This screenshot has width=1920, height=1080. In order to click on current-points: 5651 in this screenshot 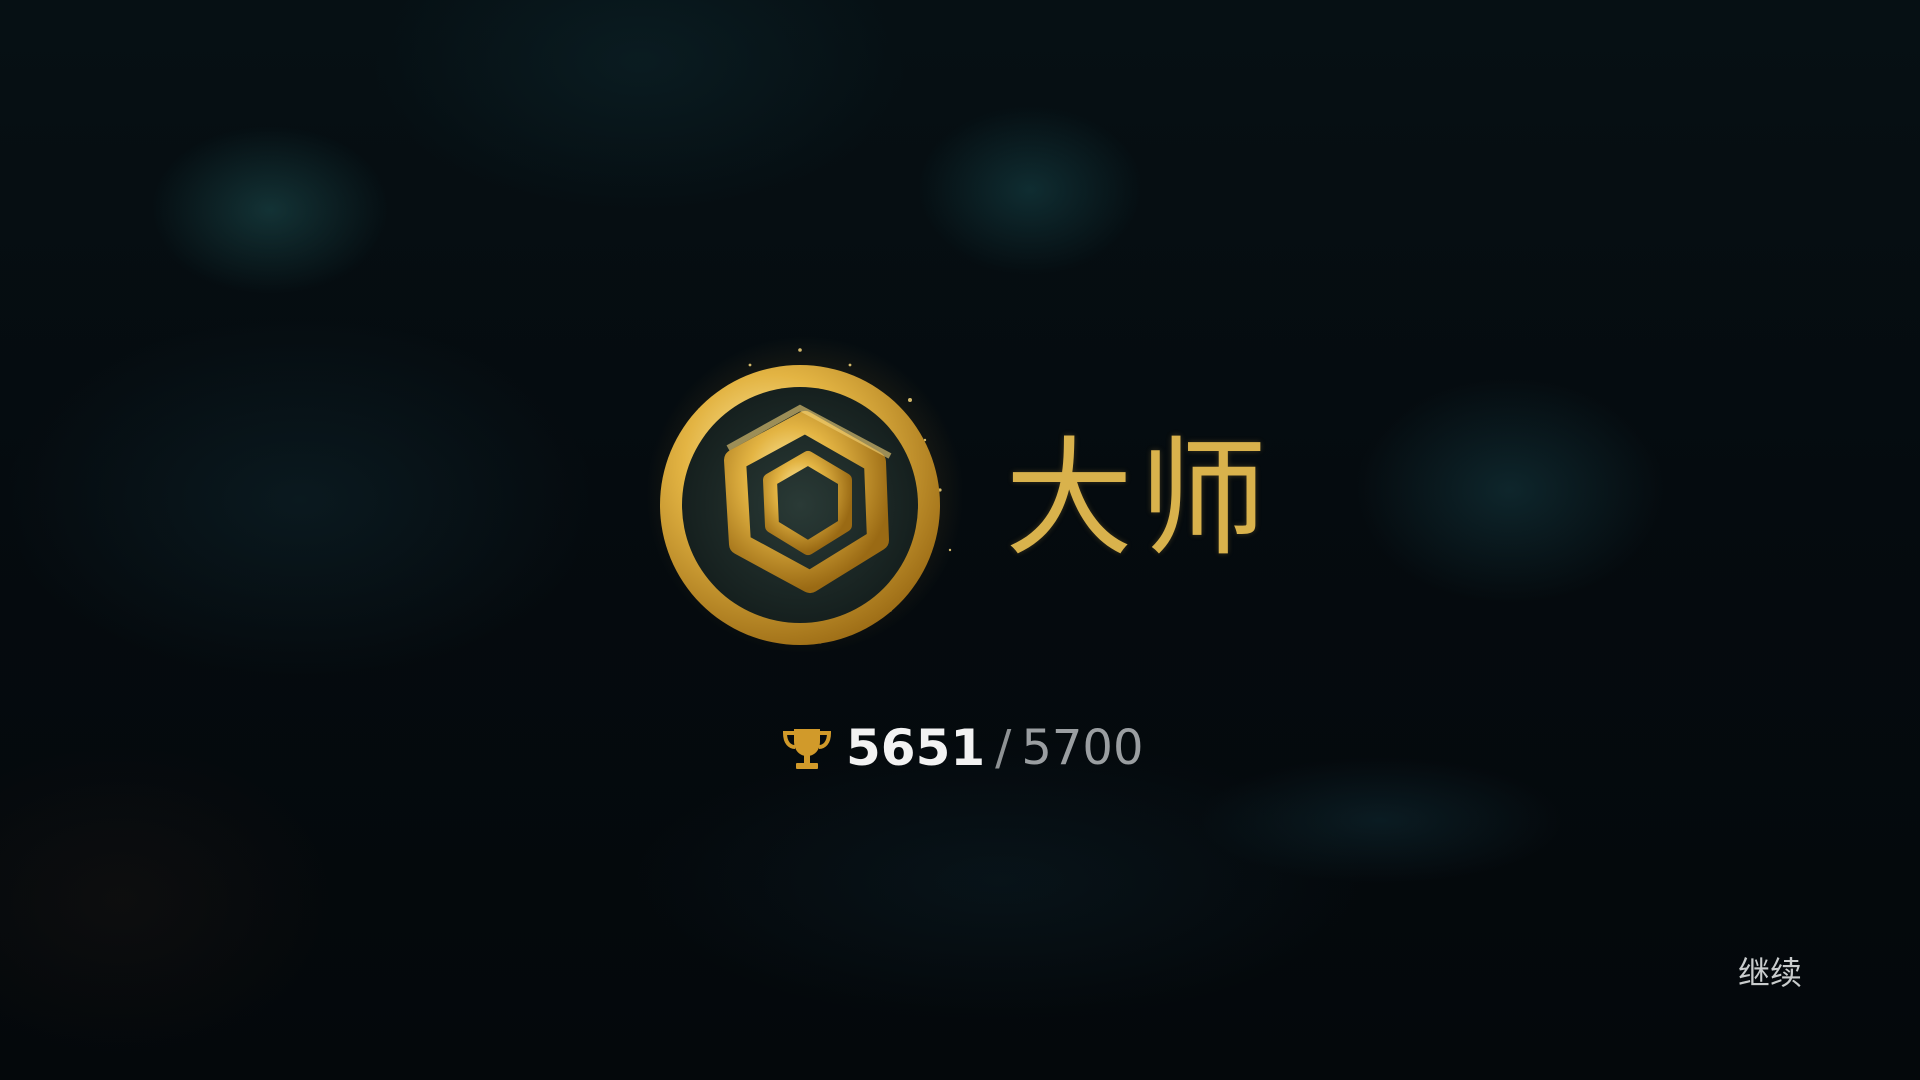, I will do `click(916, 748)`.